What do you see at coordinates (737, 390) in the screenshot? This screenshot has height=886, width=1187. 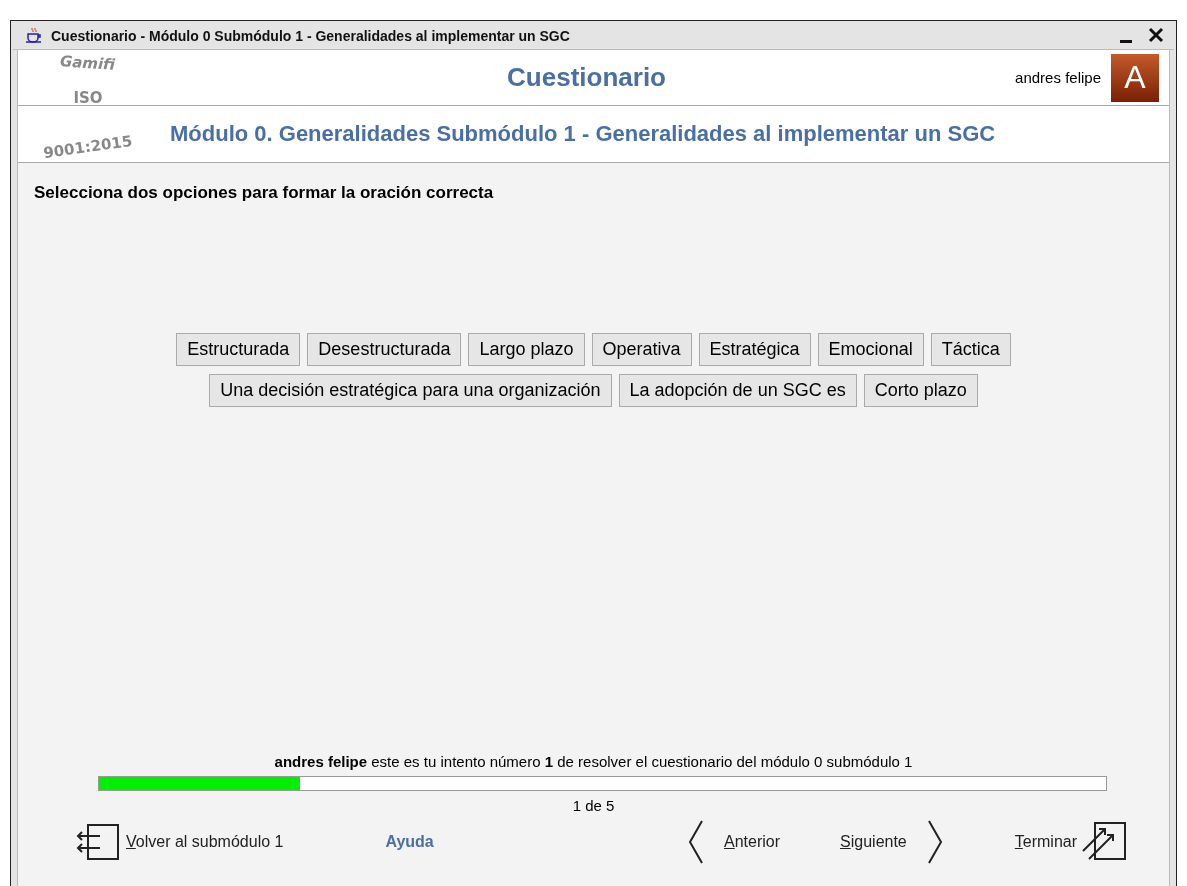 I see `option-button: La adopción de un SGC es` at bounding box center [737, 390].